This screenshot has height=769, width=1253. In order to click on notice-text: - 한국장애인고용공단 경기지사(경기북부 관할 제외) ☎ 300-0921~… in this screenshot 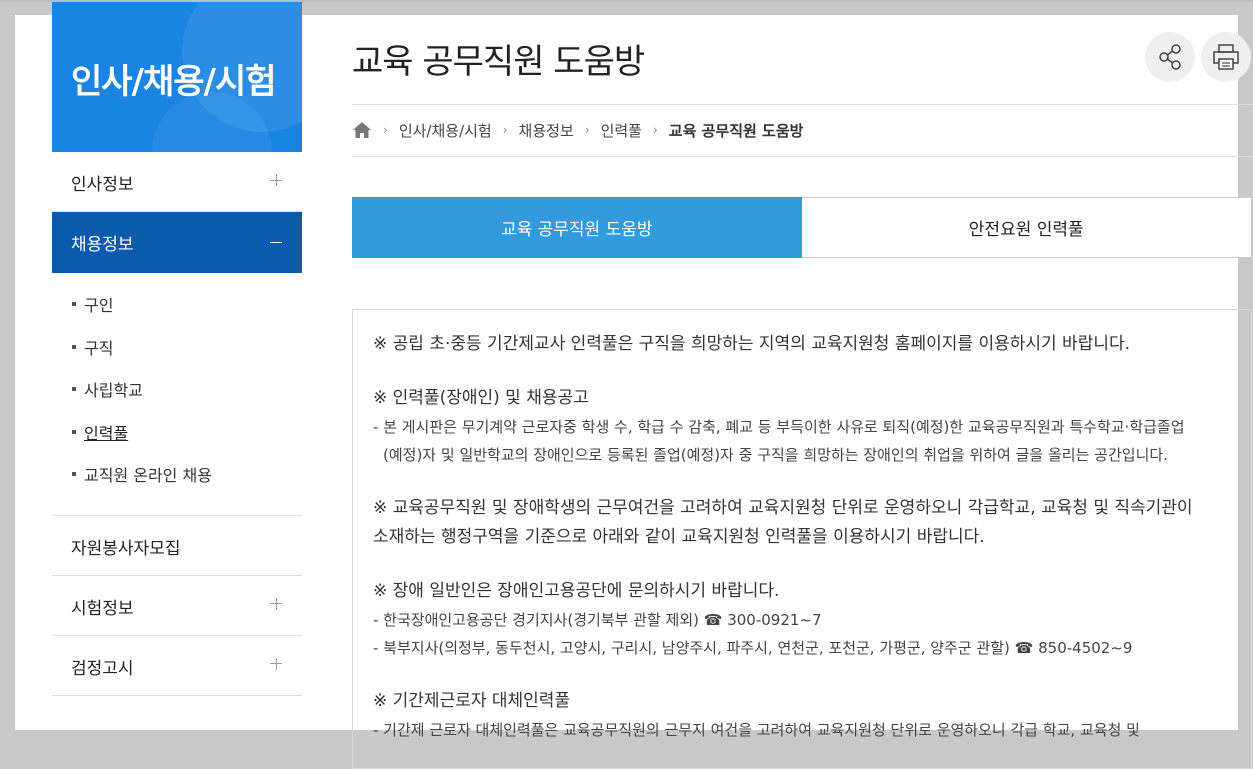, I will do `click(597, 620)`.